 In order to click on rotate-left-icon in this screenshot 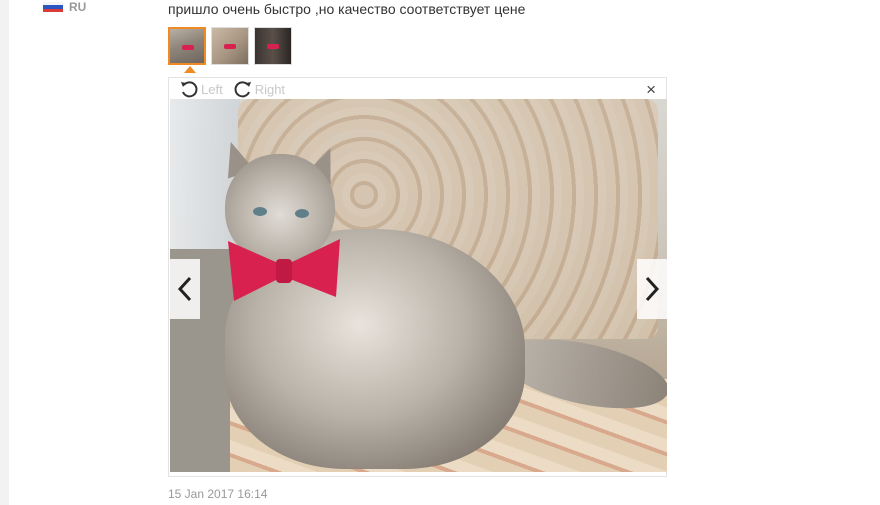, I will do `click(189, 89)`.